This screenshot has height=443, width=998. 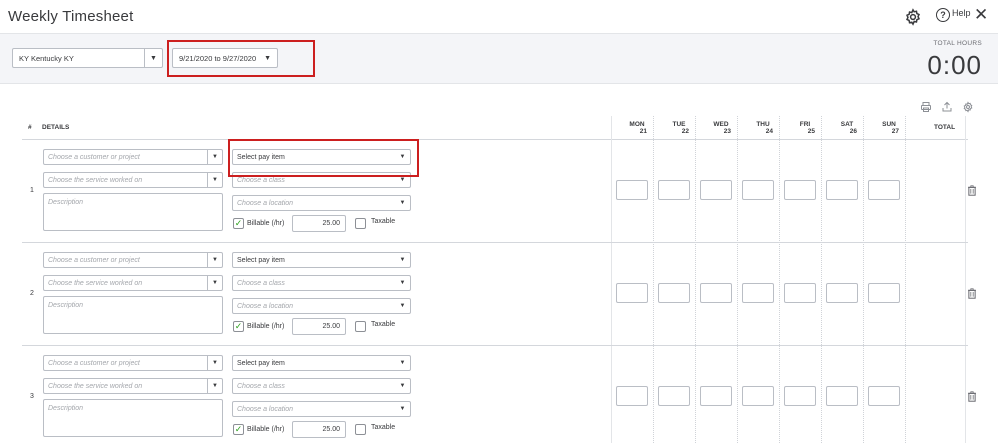 I want to click on check-icon: ✓, so click(x=238, y=223).